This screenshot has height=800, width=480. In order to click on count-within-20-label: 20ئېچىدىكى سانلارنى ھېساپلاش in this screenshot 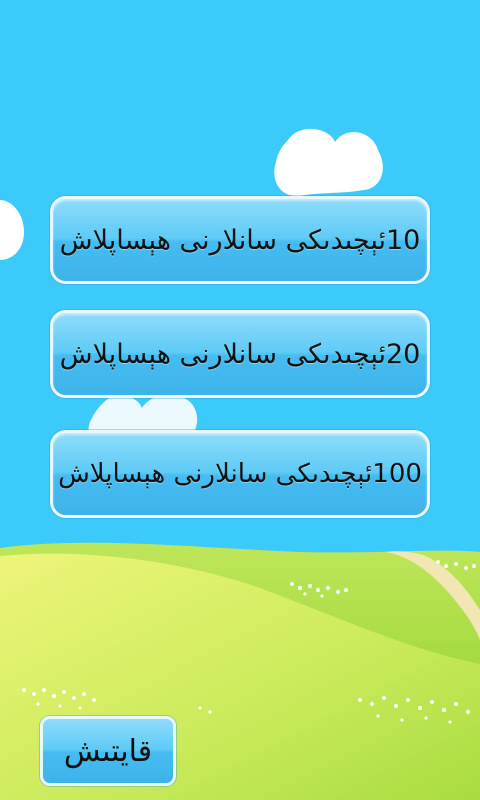, I will do `click(240, 354)`.